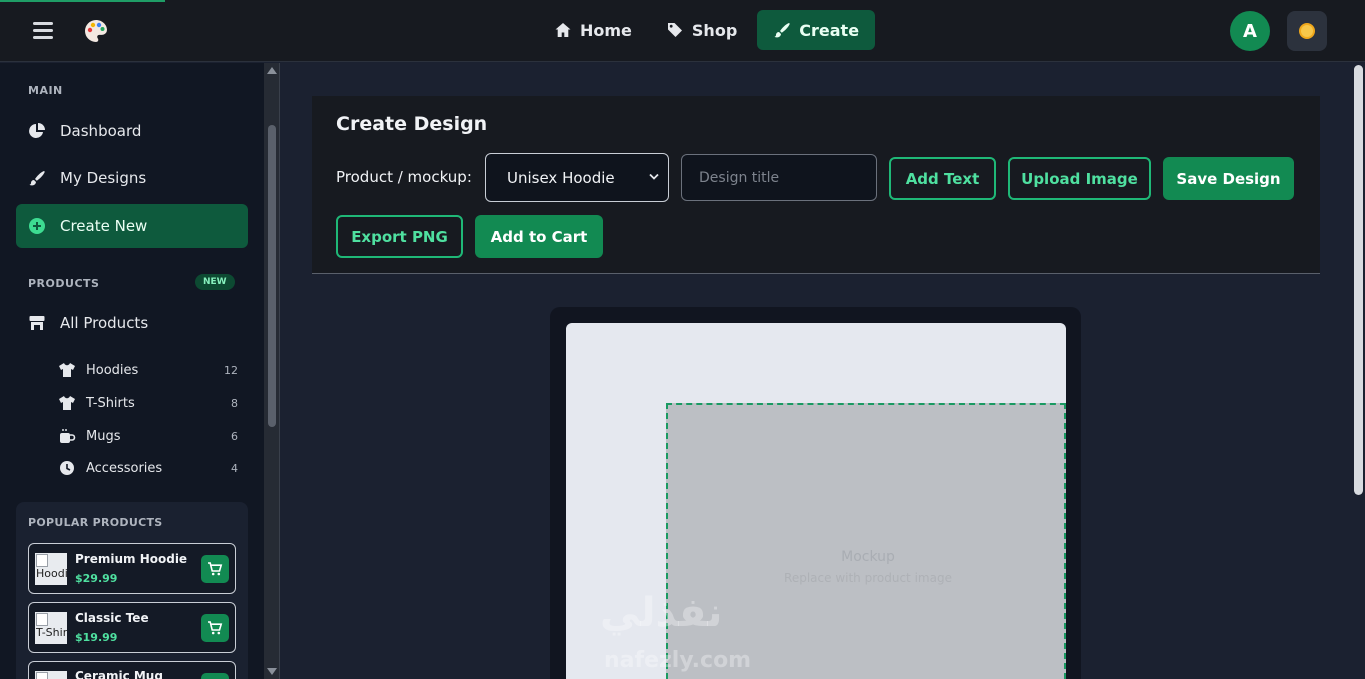 This screenshot has width=1365, height=679. What do you see at coordinates (678, 660) in the screenshot?
I see `watermark-latin: nafezly.com` at bounding box center [678, 660].